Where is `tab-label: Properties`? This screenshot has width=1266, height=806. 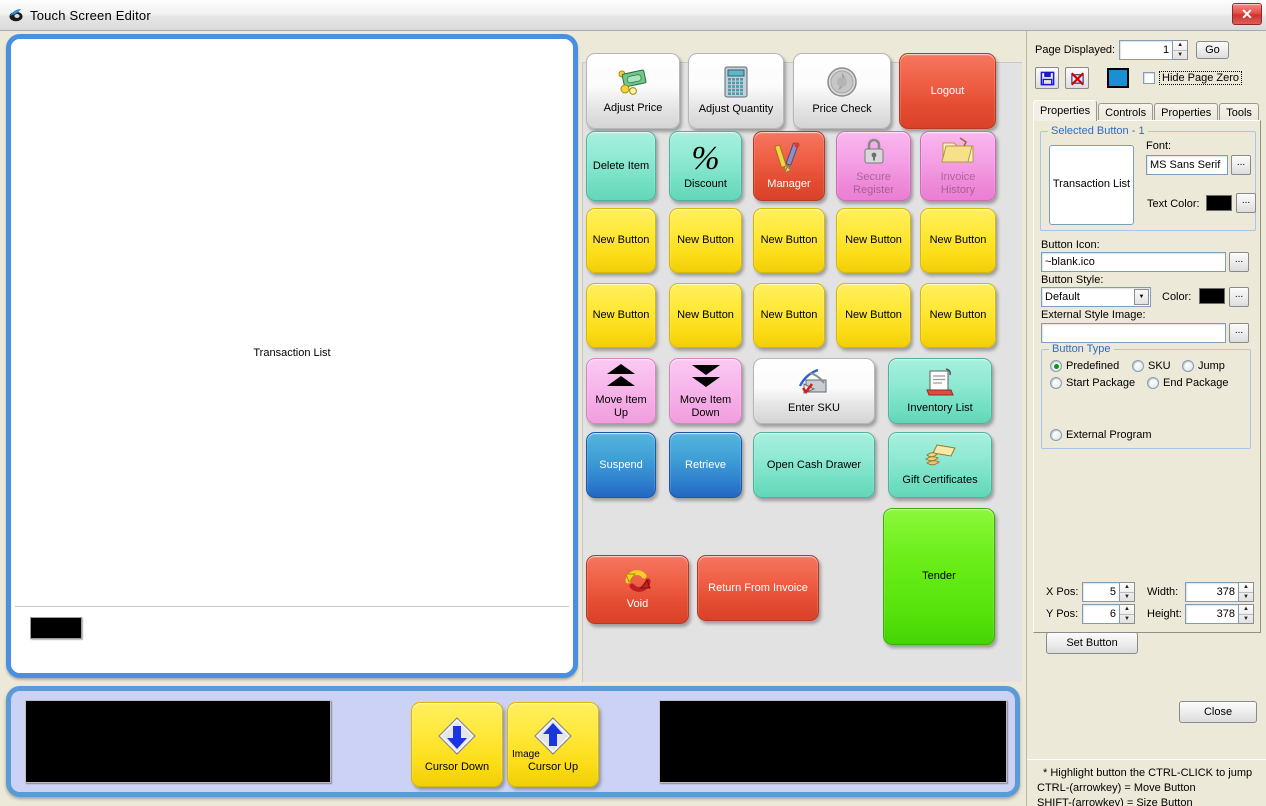 tab-label: Properties is located at coordinates (1065, 111).